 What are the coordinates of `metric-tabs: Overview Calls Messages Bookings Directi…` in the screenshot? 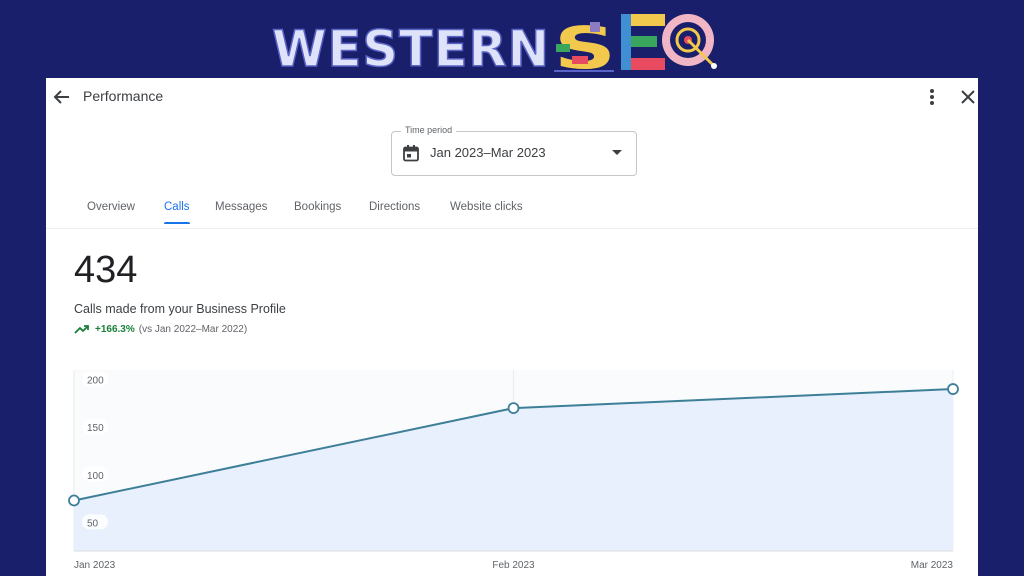 It's located at (512, 211).